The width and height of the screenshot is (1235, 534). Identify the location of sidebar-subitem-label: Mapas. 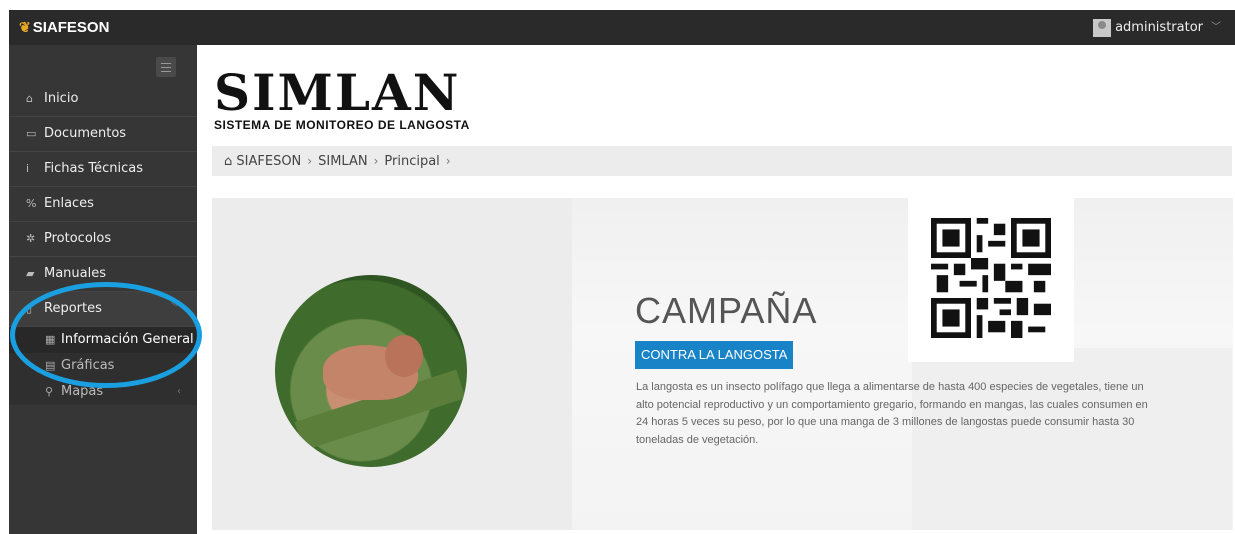
(82, 391).